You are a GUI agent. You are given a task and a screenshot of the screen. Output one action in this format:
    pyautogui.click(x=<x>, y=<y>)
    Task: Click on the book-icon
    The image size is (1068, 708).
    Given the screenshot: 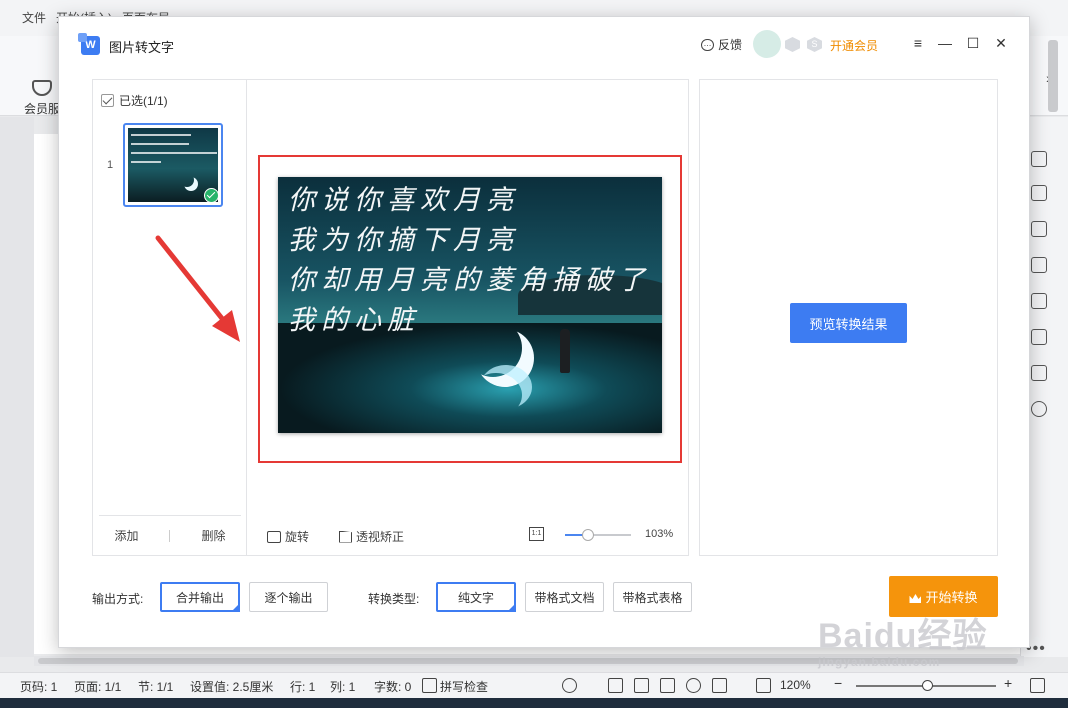 What is the action you would take?
    pyautogui.click(x=1039, y=373)
    